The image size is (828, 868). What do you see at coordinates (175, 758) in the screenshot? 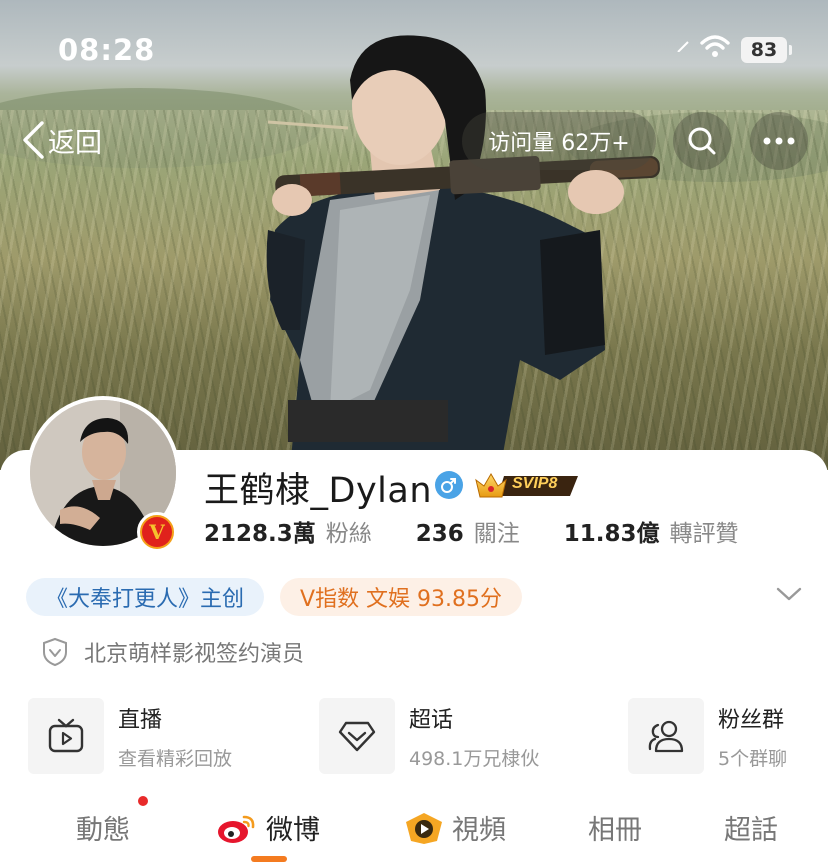
I see `feature-subtitle: 查看精彩回放` at bounding box center [175, 758].